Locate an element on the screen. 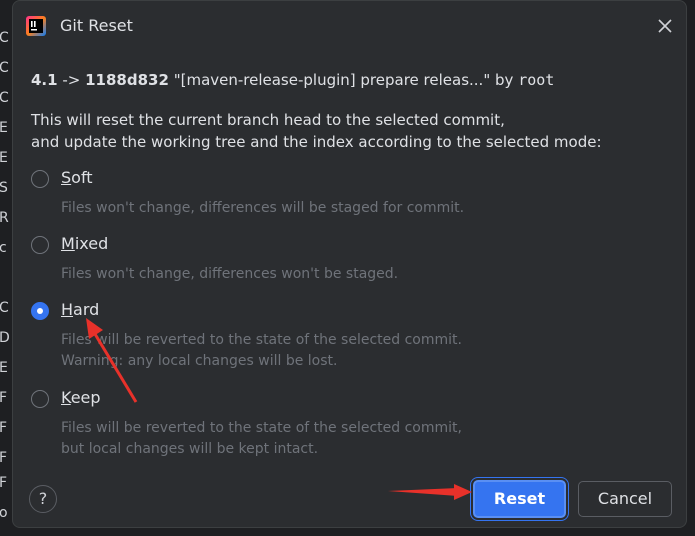 Image resolution: width=695 pixels, height=536 pixels. background-char: R is located at coordinates (4, 218).